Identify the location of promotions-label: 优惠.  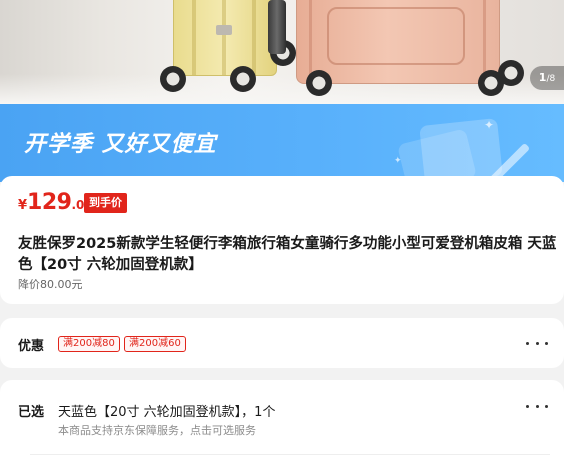
(31, 346).